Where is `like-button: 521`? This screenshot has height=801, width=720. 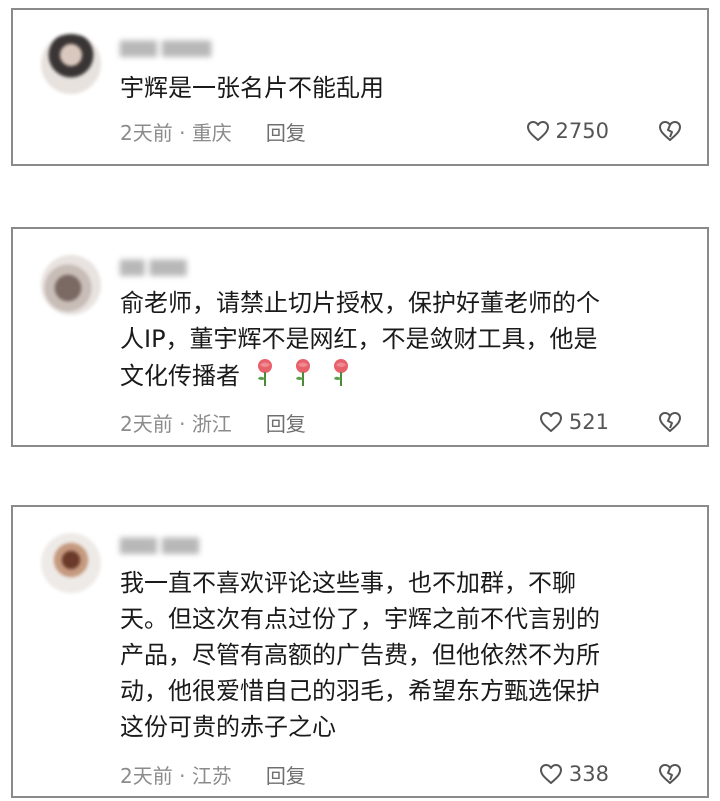 like-button: 521 is located at coordinates (574, 422).